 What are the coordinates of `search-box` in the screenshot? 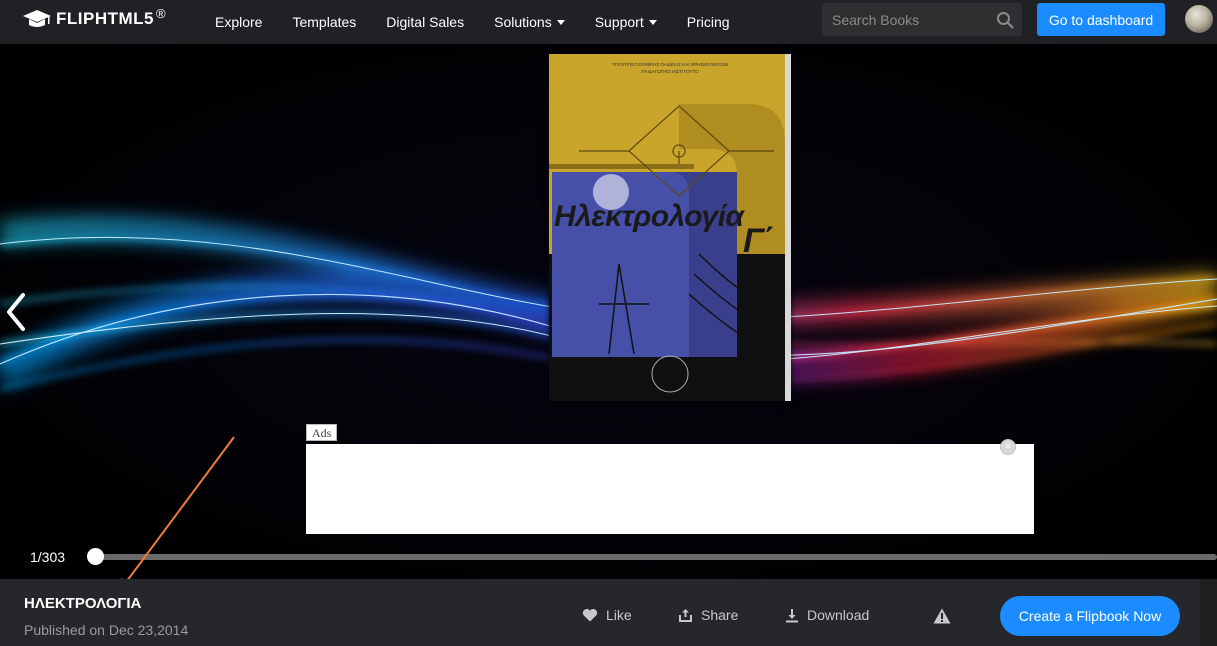 It's located at (922, 19).